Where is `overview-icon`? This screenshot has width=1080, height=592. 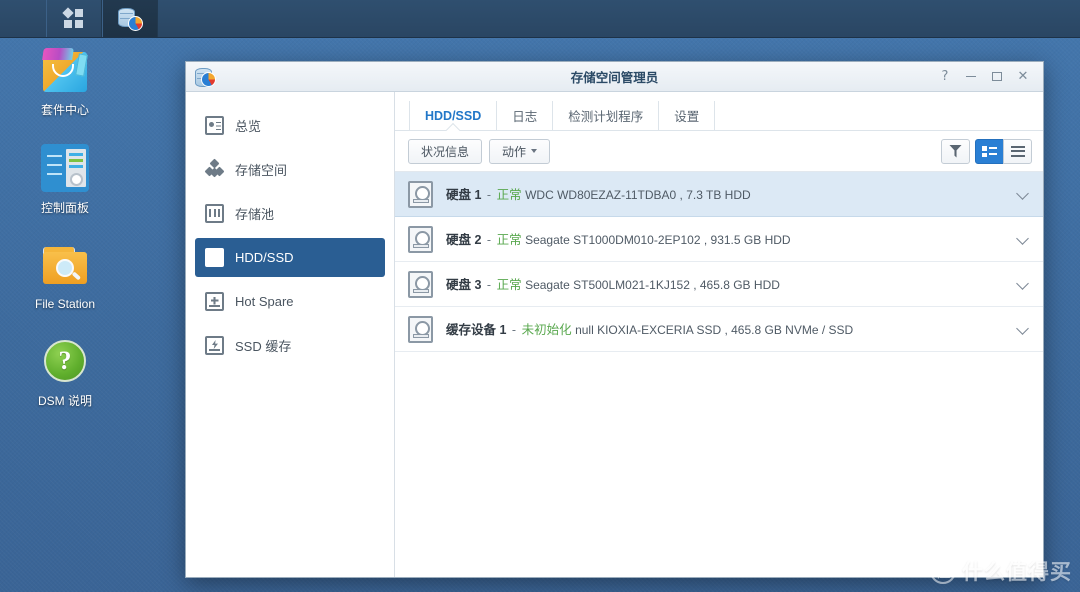 overview-icon is located at coordinates (214, 125).